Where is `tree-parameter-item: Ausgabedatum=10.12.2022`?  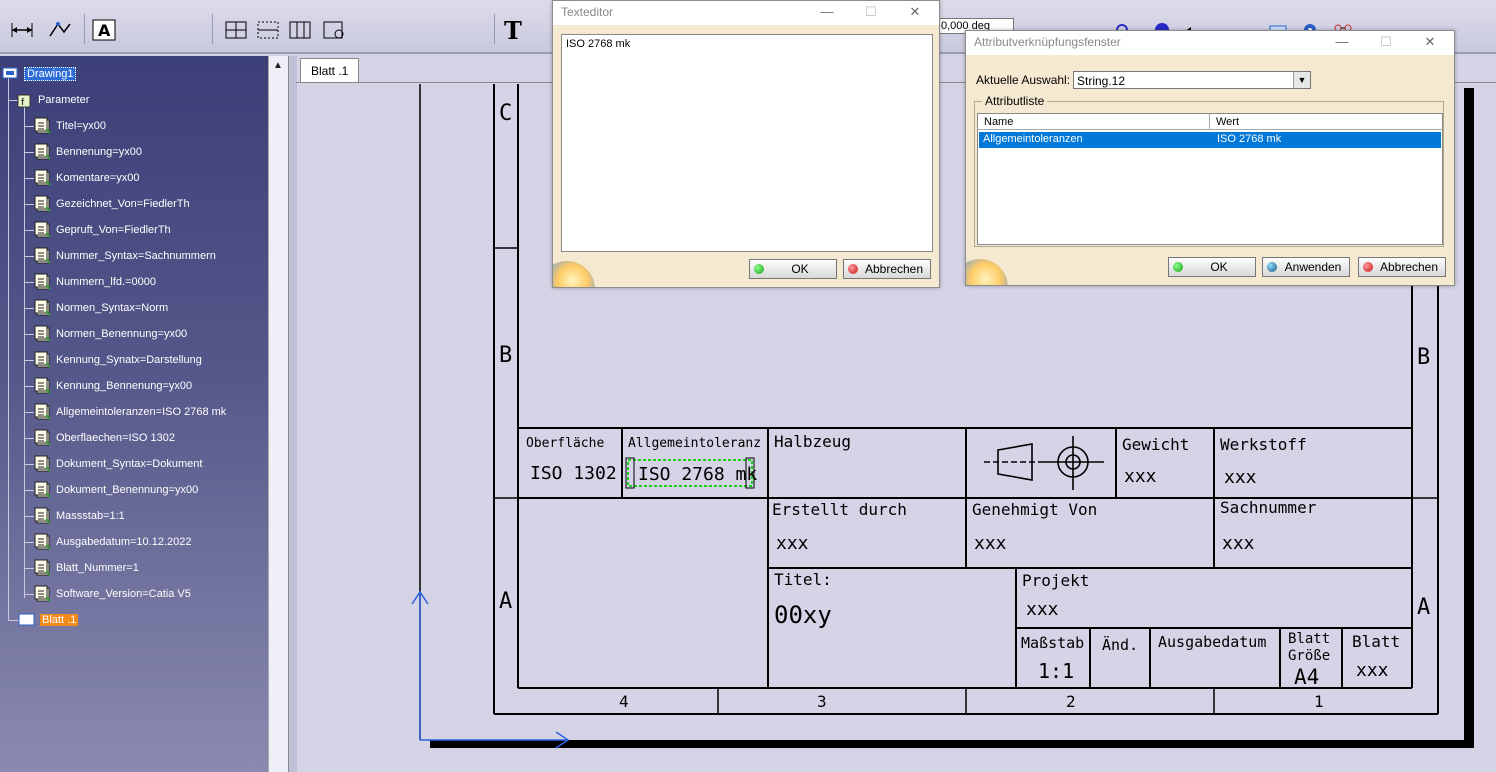
tree-parameter-item: Ausgabedatum=10.12.2022 is located at coordinates (112, 542).